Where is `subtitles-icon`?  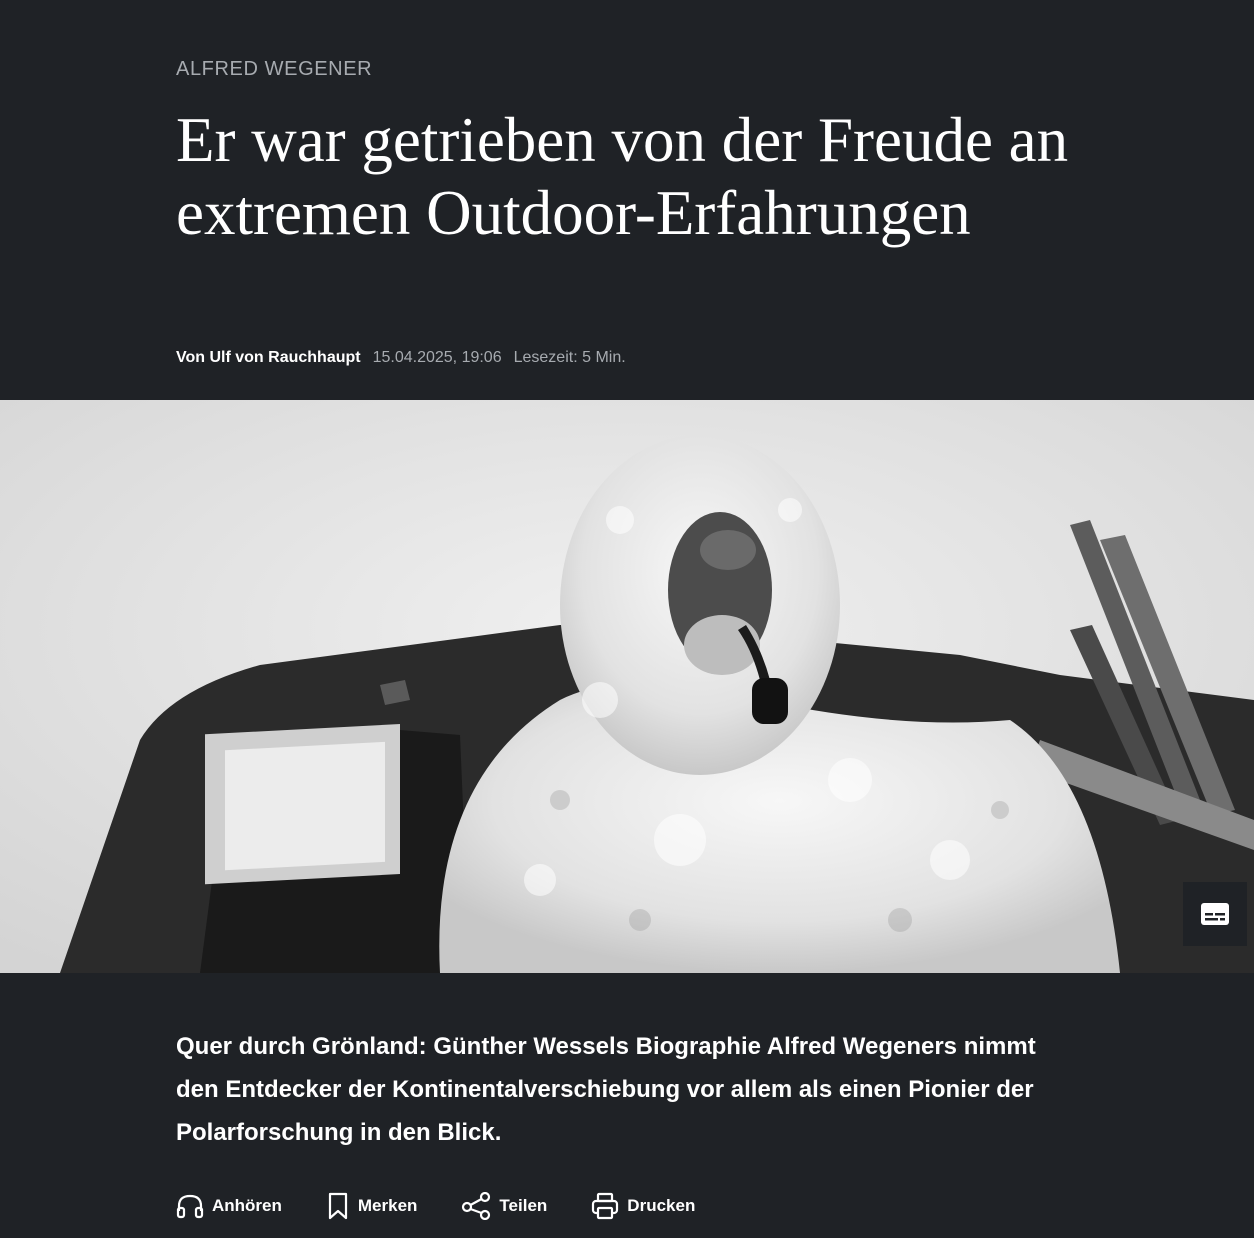 subtitles-icon is located at coordinates (1215, 914).